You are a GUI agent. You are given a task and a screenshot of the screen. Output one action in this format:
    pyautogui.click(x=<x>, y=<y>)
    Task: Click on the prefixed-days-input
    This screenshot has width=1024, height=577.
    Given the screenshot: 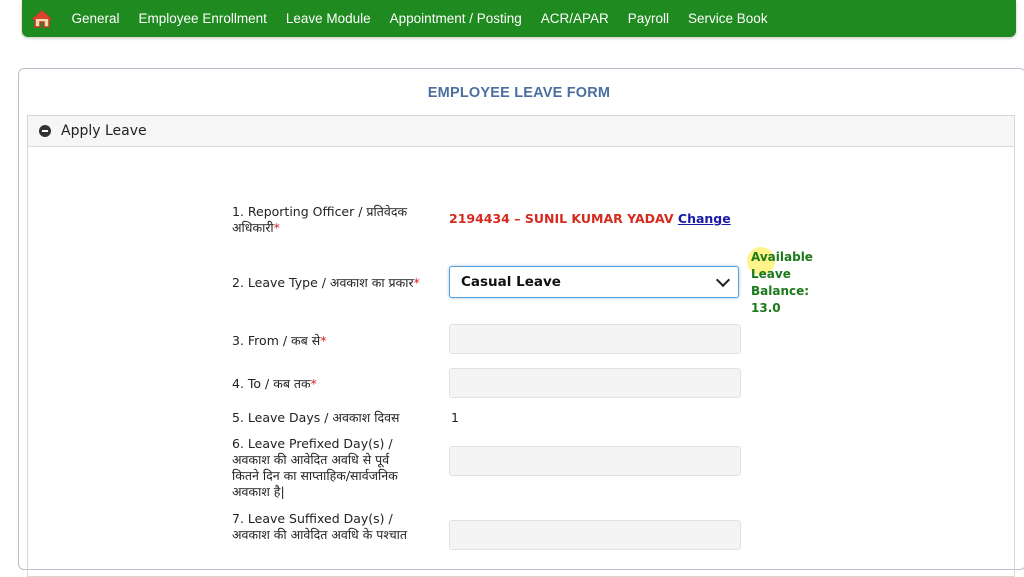 What is the action you would take?
    pyautogui.click(x=595, y=461)
    